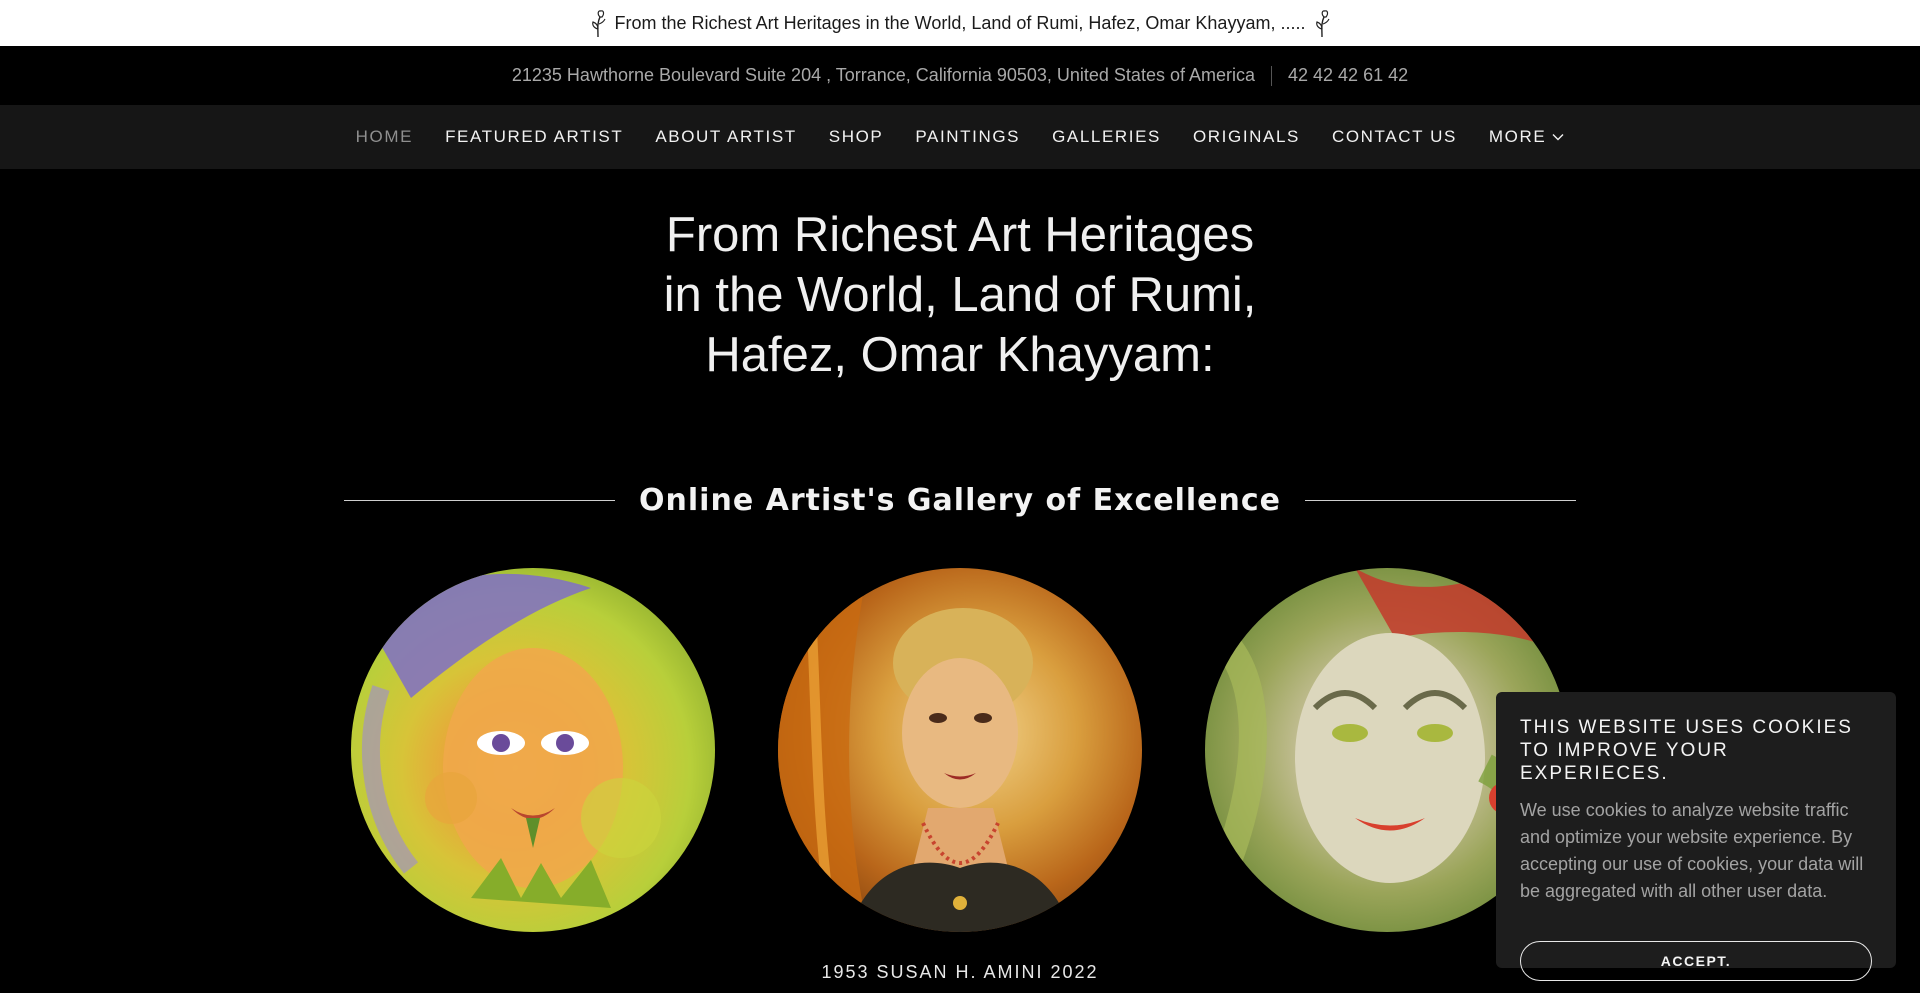  Describe the element at coordinates (384, 137) in the screenshot. I see `nav-home: HOME` at that location.